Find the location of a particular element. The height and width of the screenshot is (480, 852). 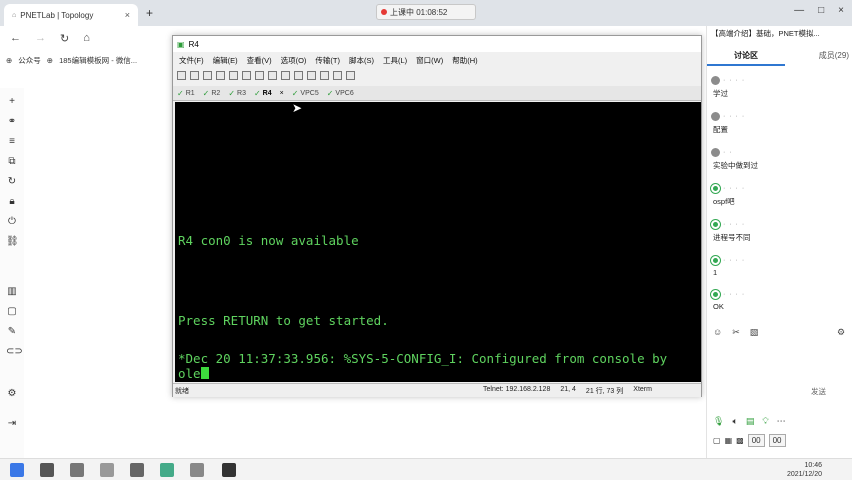

search-icon is located at coordinates (47, 470).